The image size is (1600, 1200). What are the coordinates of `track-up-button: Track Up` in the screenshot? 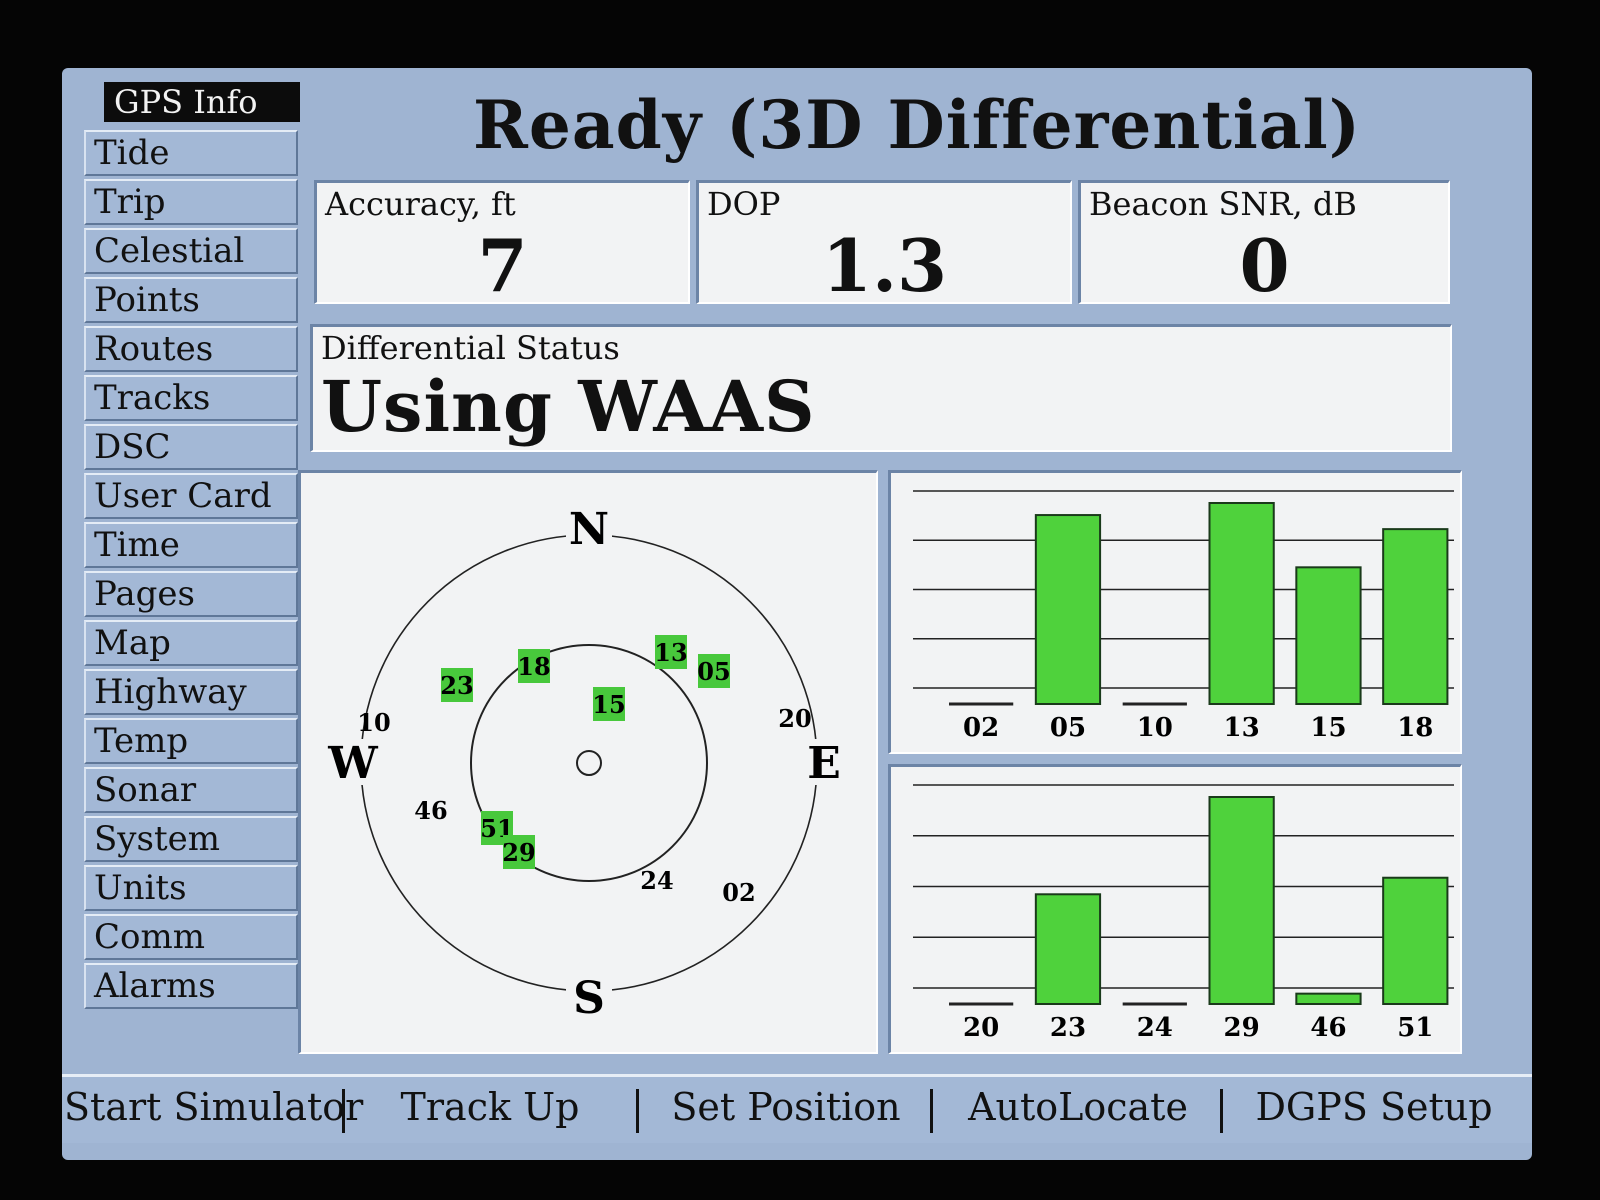 It's located at (490, 1110).